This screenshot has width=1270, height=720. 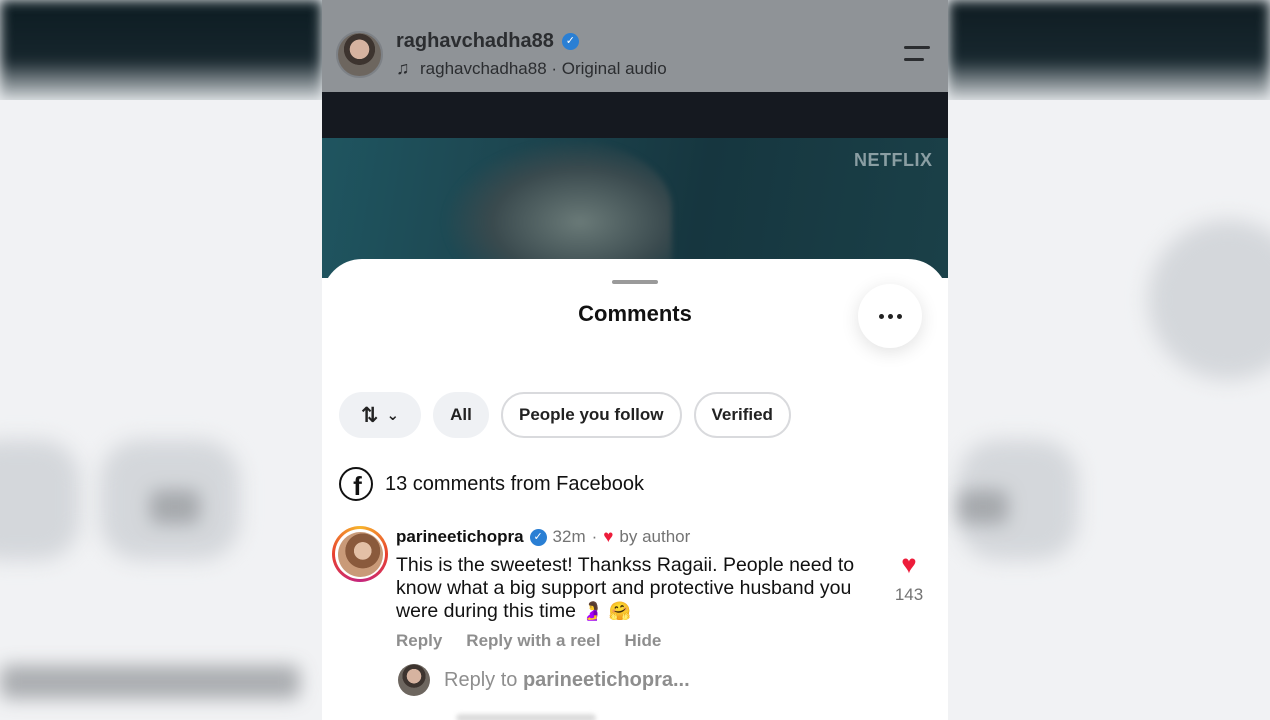 What do you see at coordinates (460, 537) in the screenshot?
I see `commenter-username: parineetichopra` at bounding box center [460, 537].